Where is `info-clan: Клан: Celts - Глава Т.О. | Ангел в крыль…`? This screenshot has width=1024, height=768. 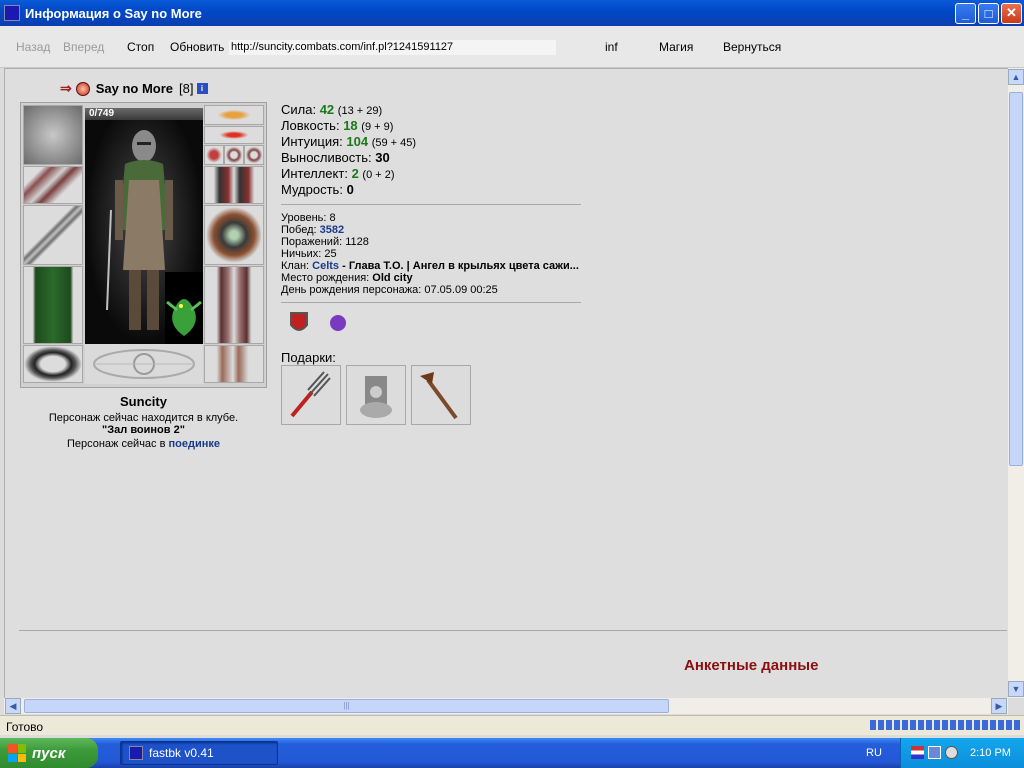
info-clan: Клан: Celts - Глава Т.О. | Ангел в крыль… is located at coordinates (430, 266).